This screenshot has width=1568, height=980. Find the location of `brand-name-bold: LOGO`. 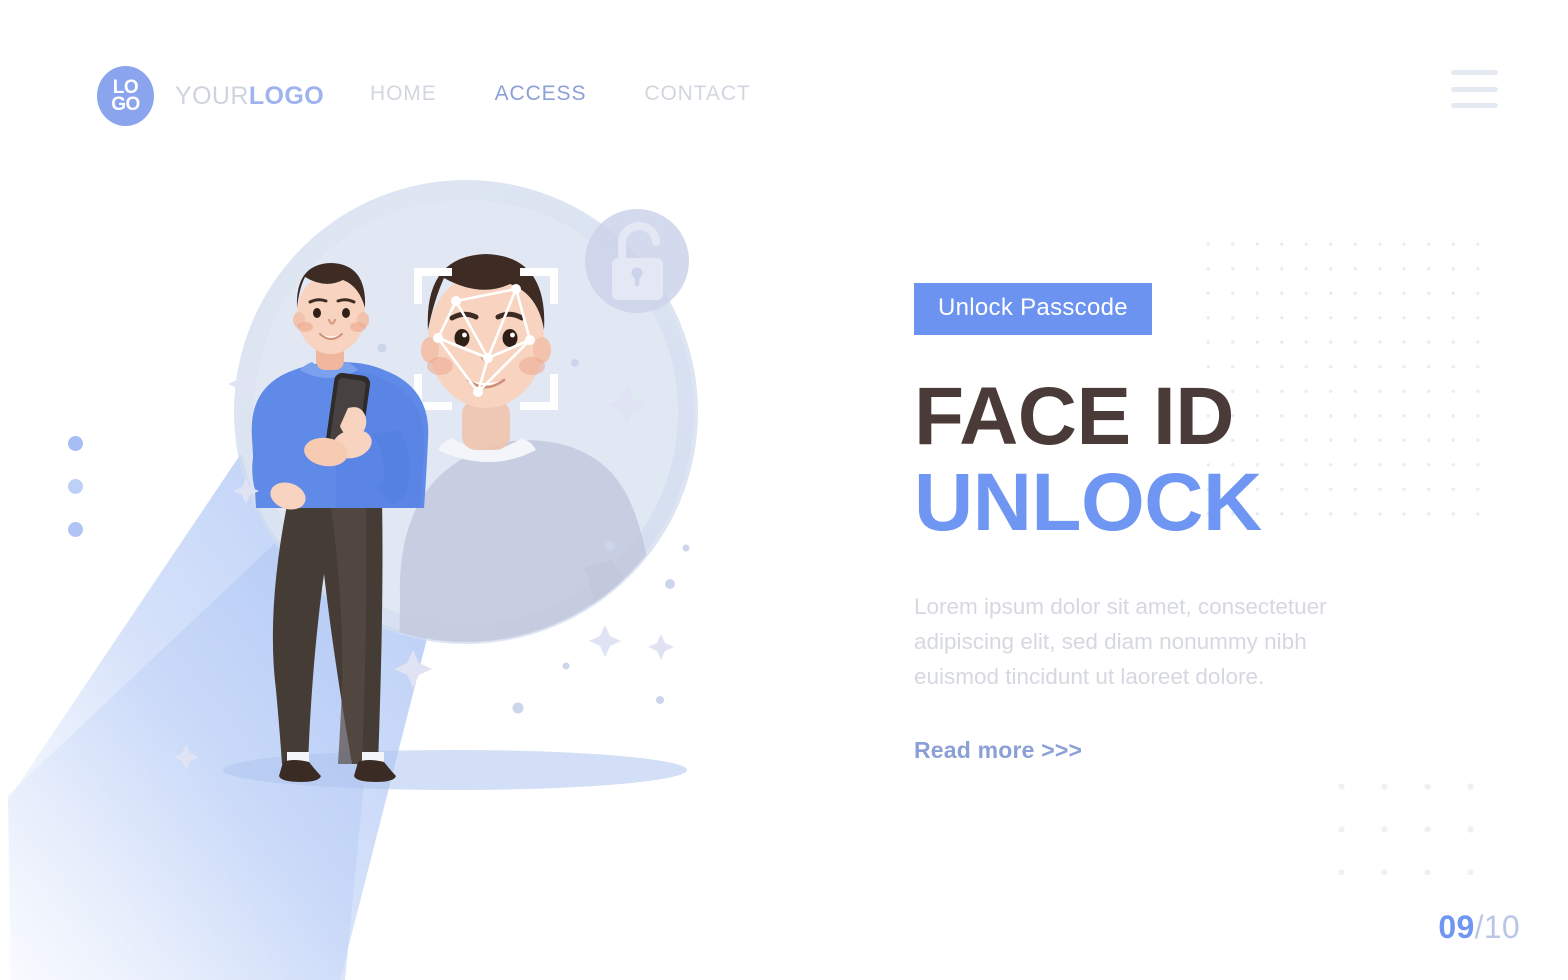

brand-name-bold: LOGO is located at coordinates (286, 95).